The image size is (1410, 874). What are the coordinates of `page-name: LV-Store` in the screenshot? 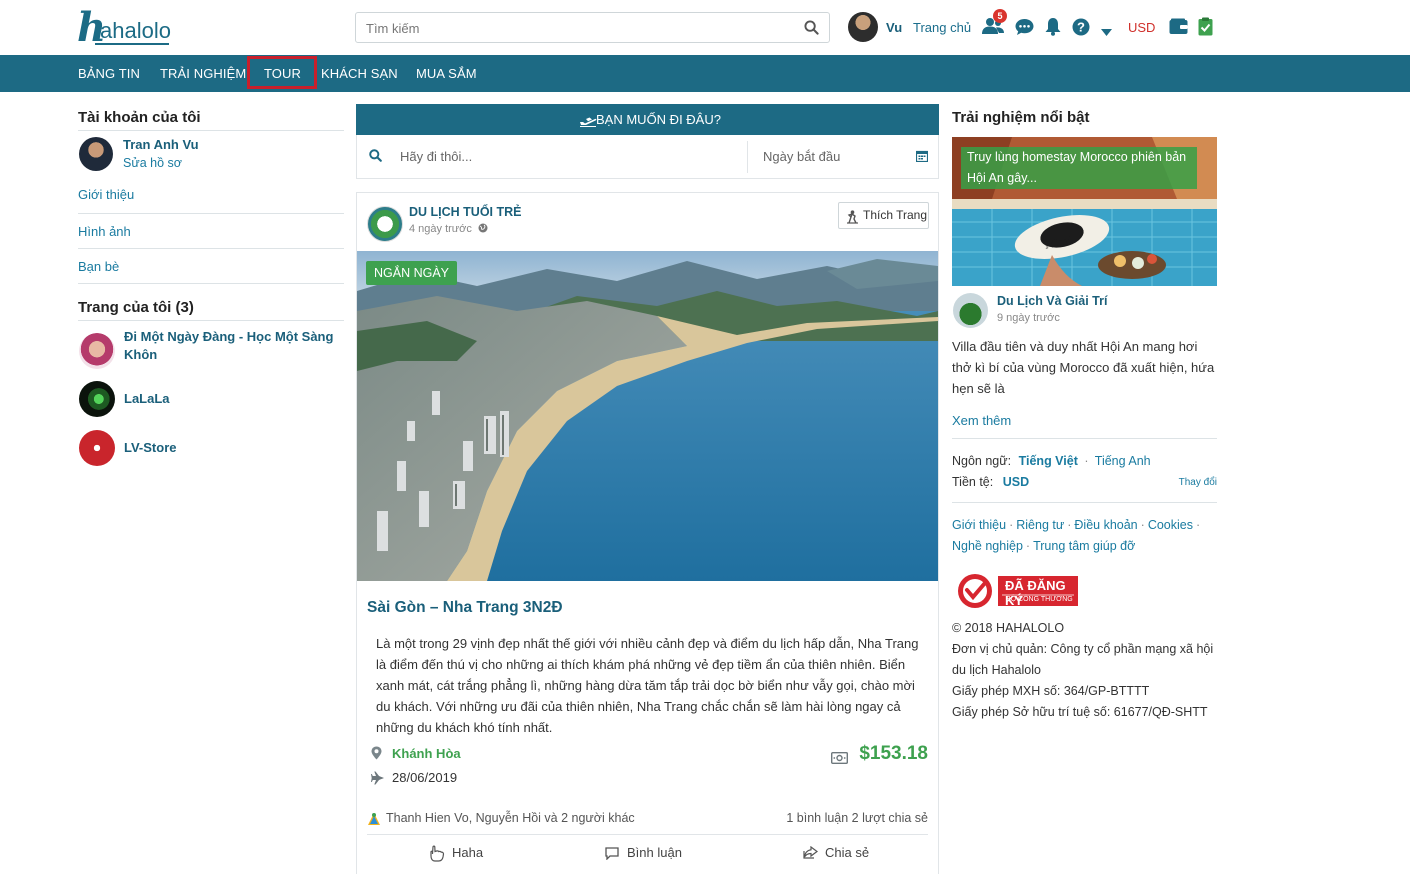 It's located at (150, 448).